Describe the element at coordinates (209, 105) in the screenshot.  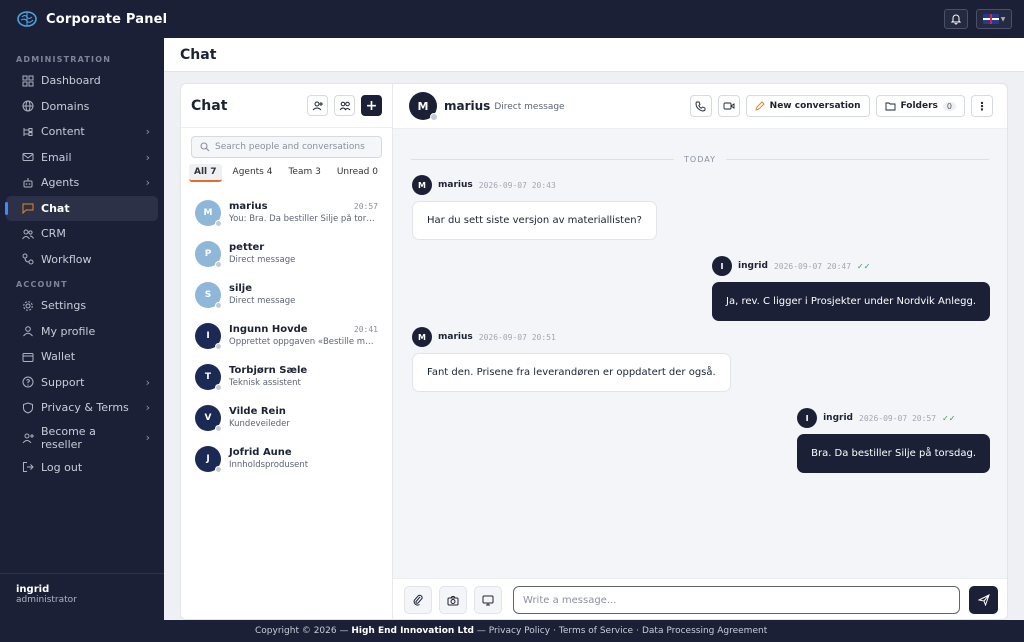
I see `chat-list-title: Chat` at that location.